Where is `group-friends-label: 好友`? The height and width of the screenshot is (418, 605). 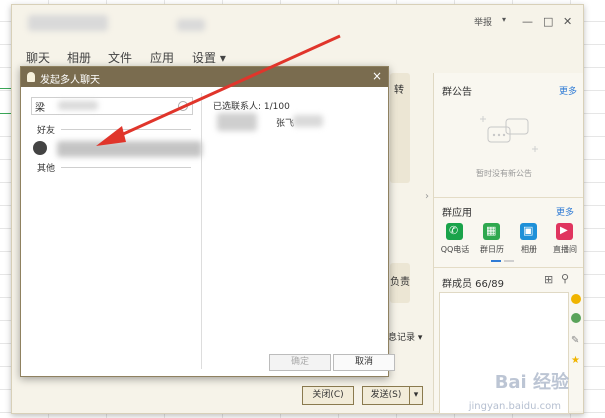 group-friends-label: 好友 is located at coordinates (46, 129).